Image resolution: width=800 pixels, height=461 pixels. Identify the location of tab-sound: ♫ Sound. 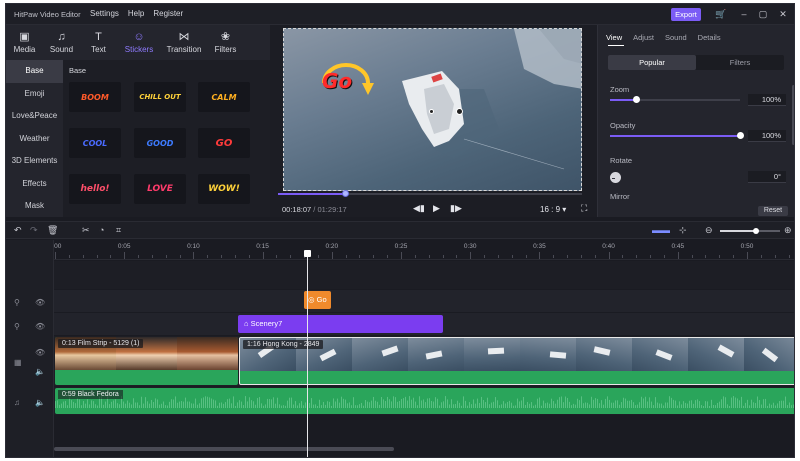
(61, 42).